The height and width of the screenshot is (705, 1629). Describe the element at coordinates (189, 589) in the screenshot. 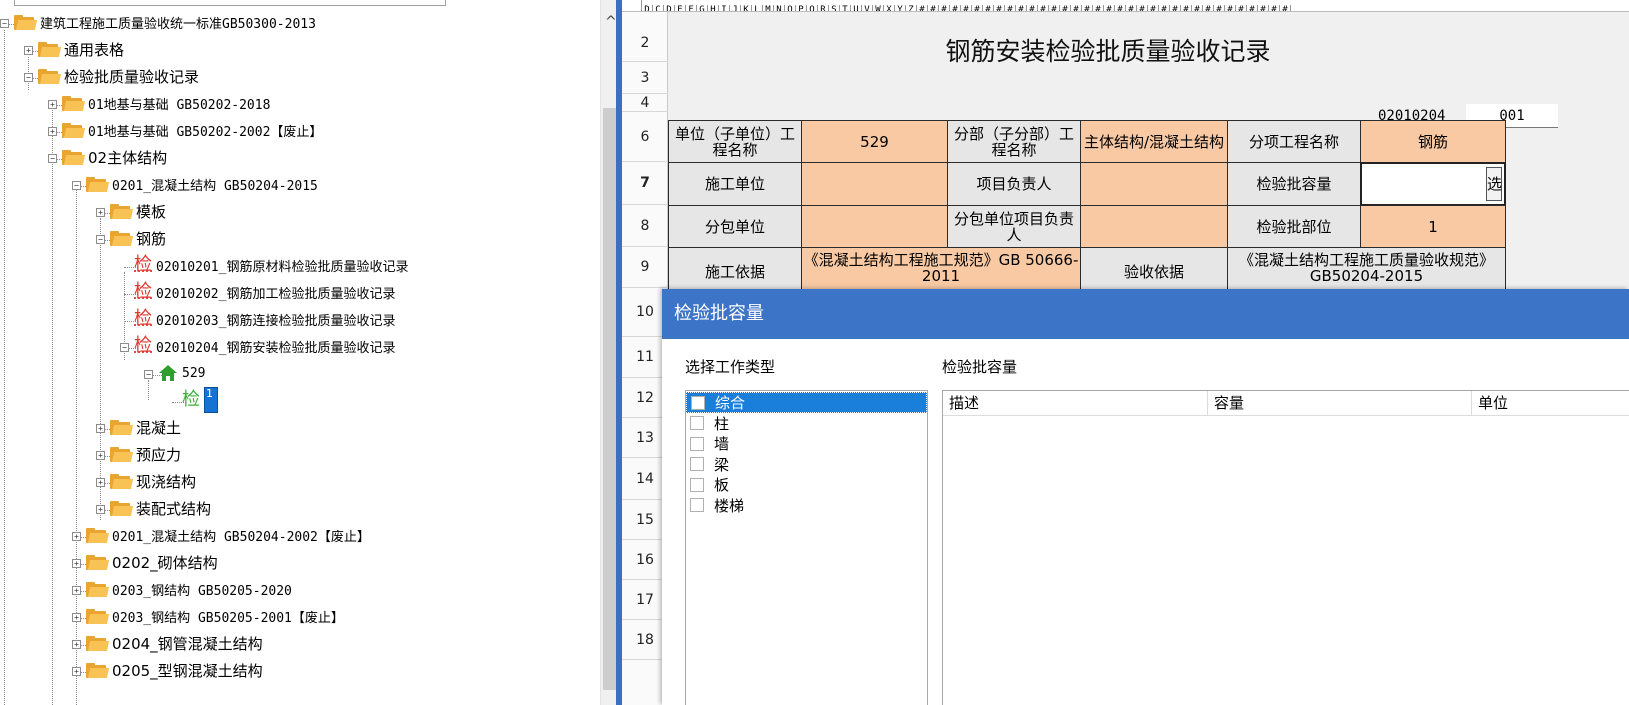

I see `tree-item: 0203_钢结构 GB50205-2020` at that location.